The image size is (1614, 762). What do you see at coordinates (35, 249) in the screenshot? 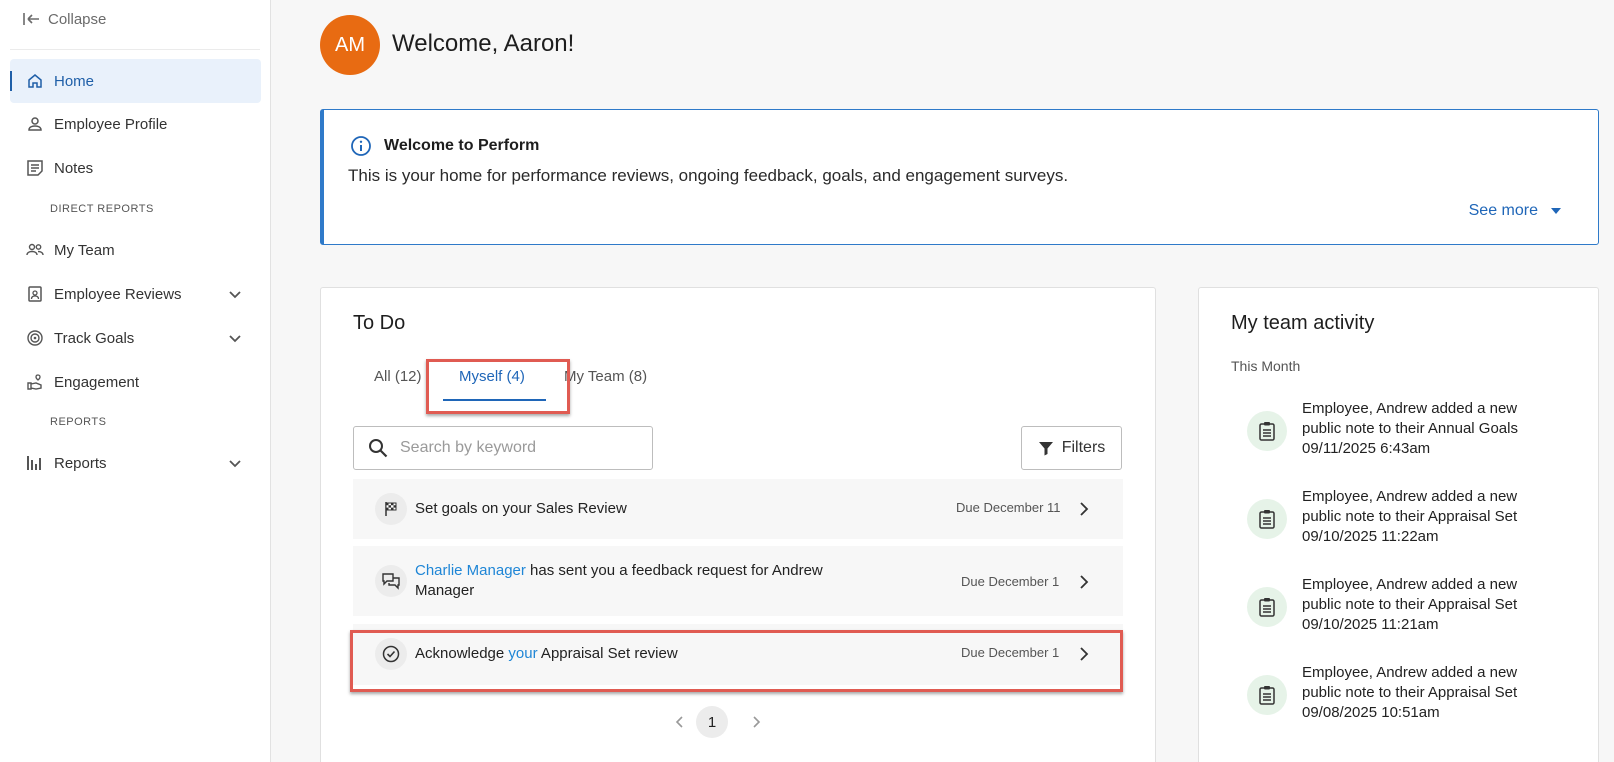
I see `team-icon` at bounding box center [35, 249].